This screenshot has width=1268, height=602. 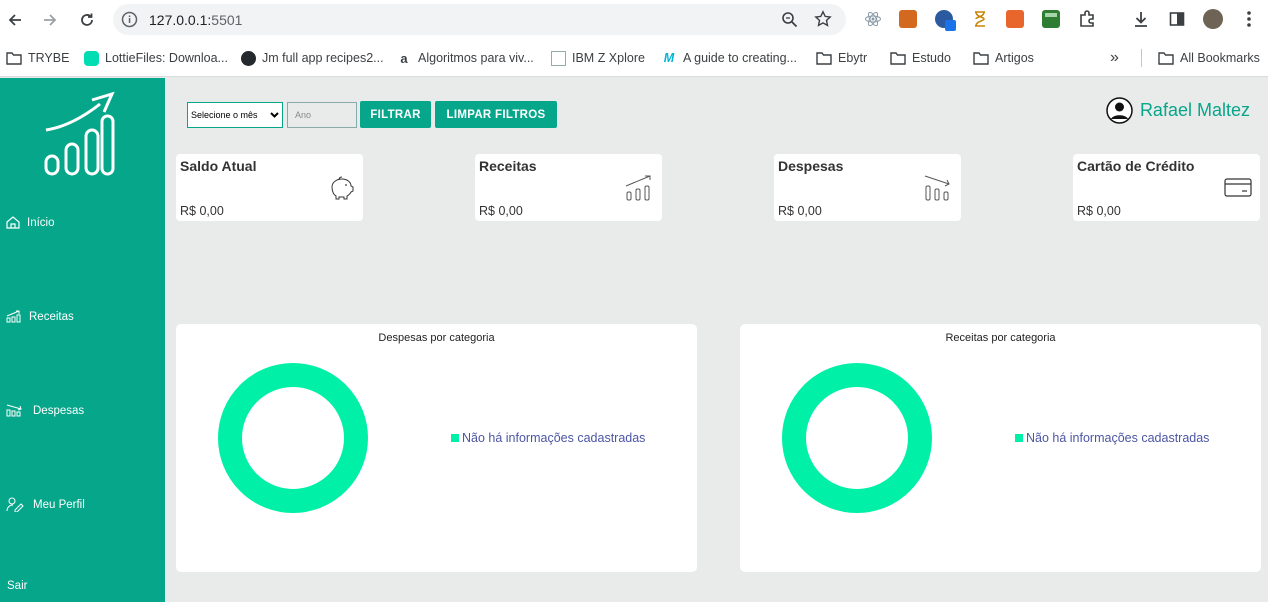 What do you see at coordinates (15, 504) in the screenshot?
I see `user-edit-icon` at bounding box center [15, 504].